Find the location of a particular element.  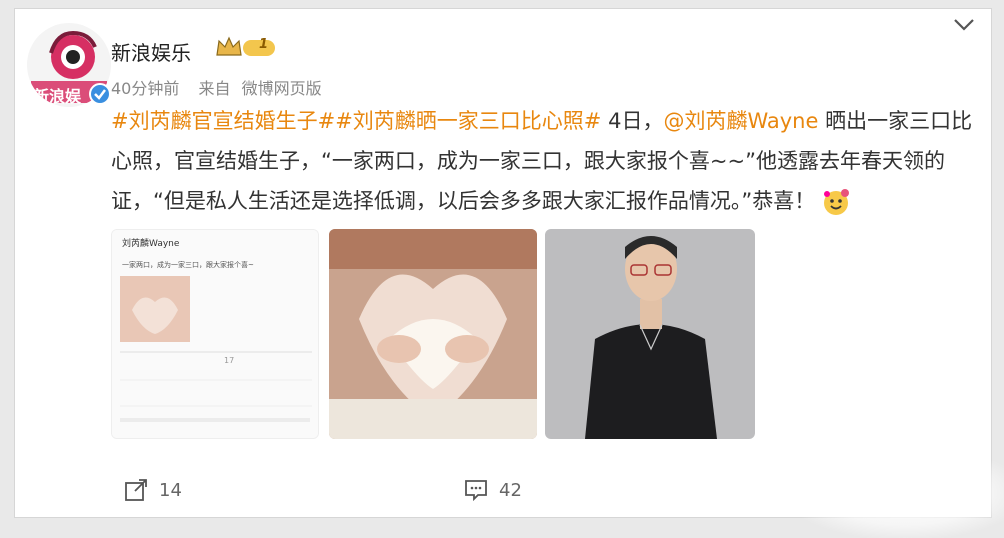

light-glare is located at coordinates (897, 493).